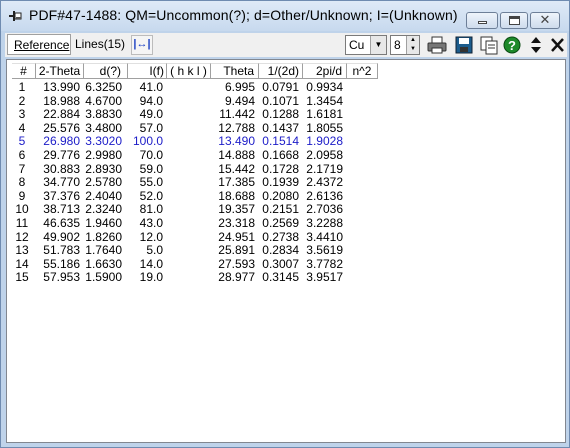  Describe the element at coordinates (378, 45) in the screenshot. I see `chevron-down-icon: ▼` at that location.